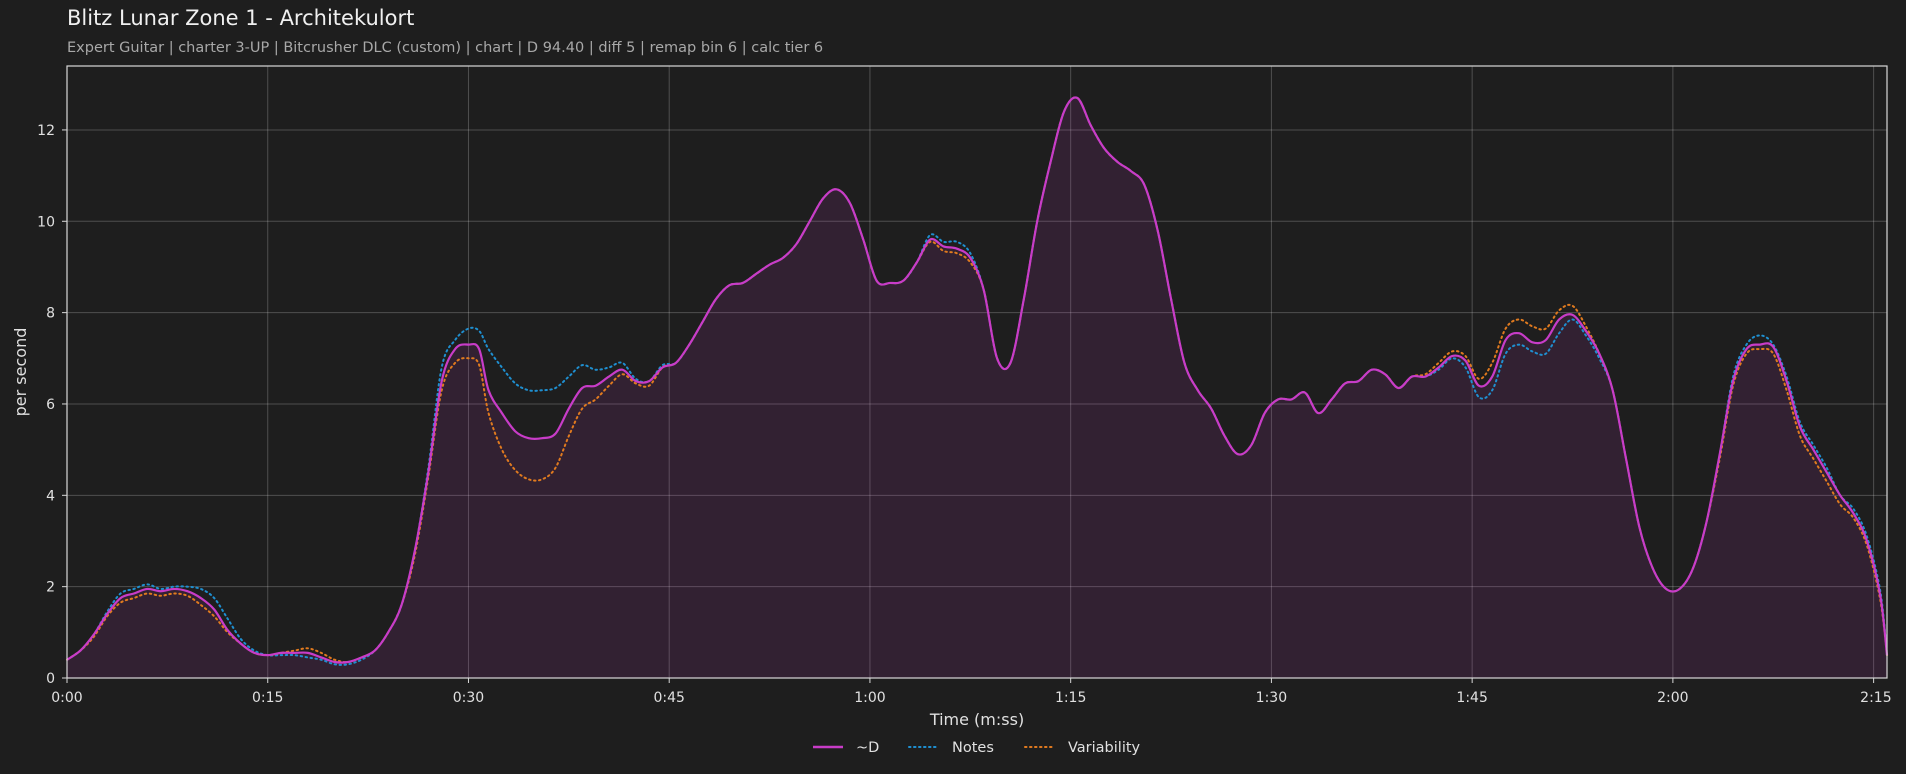 Image resolution: width=1906 pixels, height=774 pixels. I want to click on y-tick-label: 10, so click(46, 222).